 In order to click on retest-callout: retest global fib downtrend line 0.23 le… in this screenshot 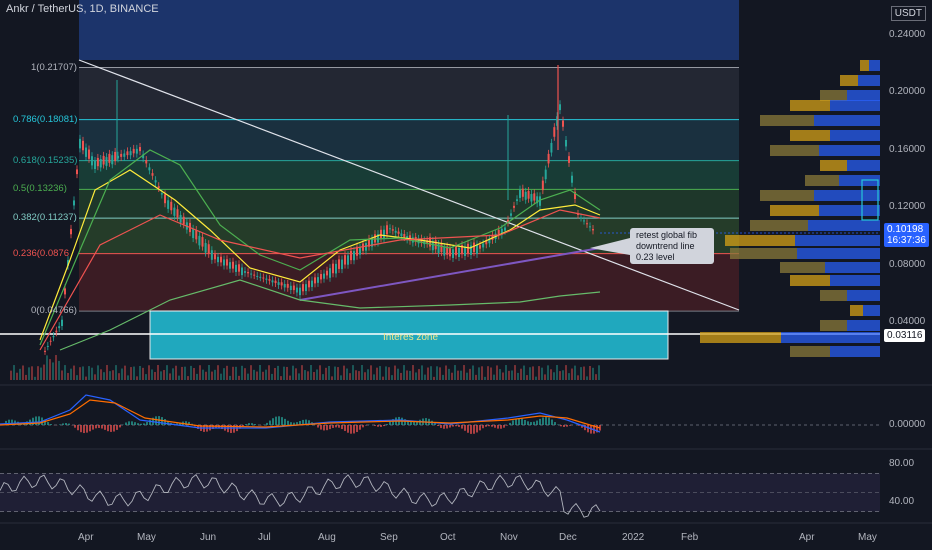, I will do `click(672, 246)`.